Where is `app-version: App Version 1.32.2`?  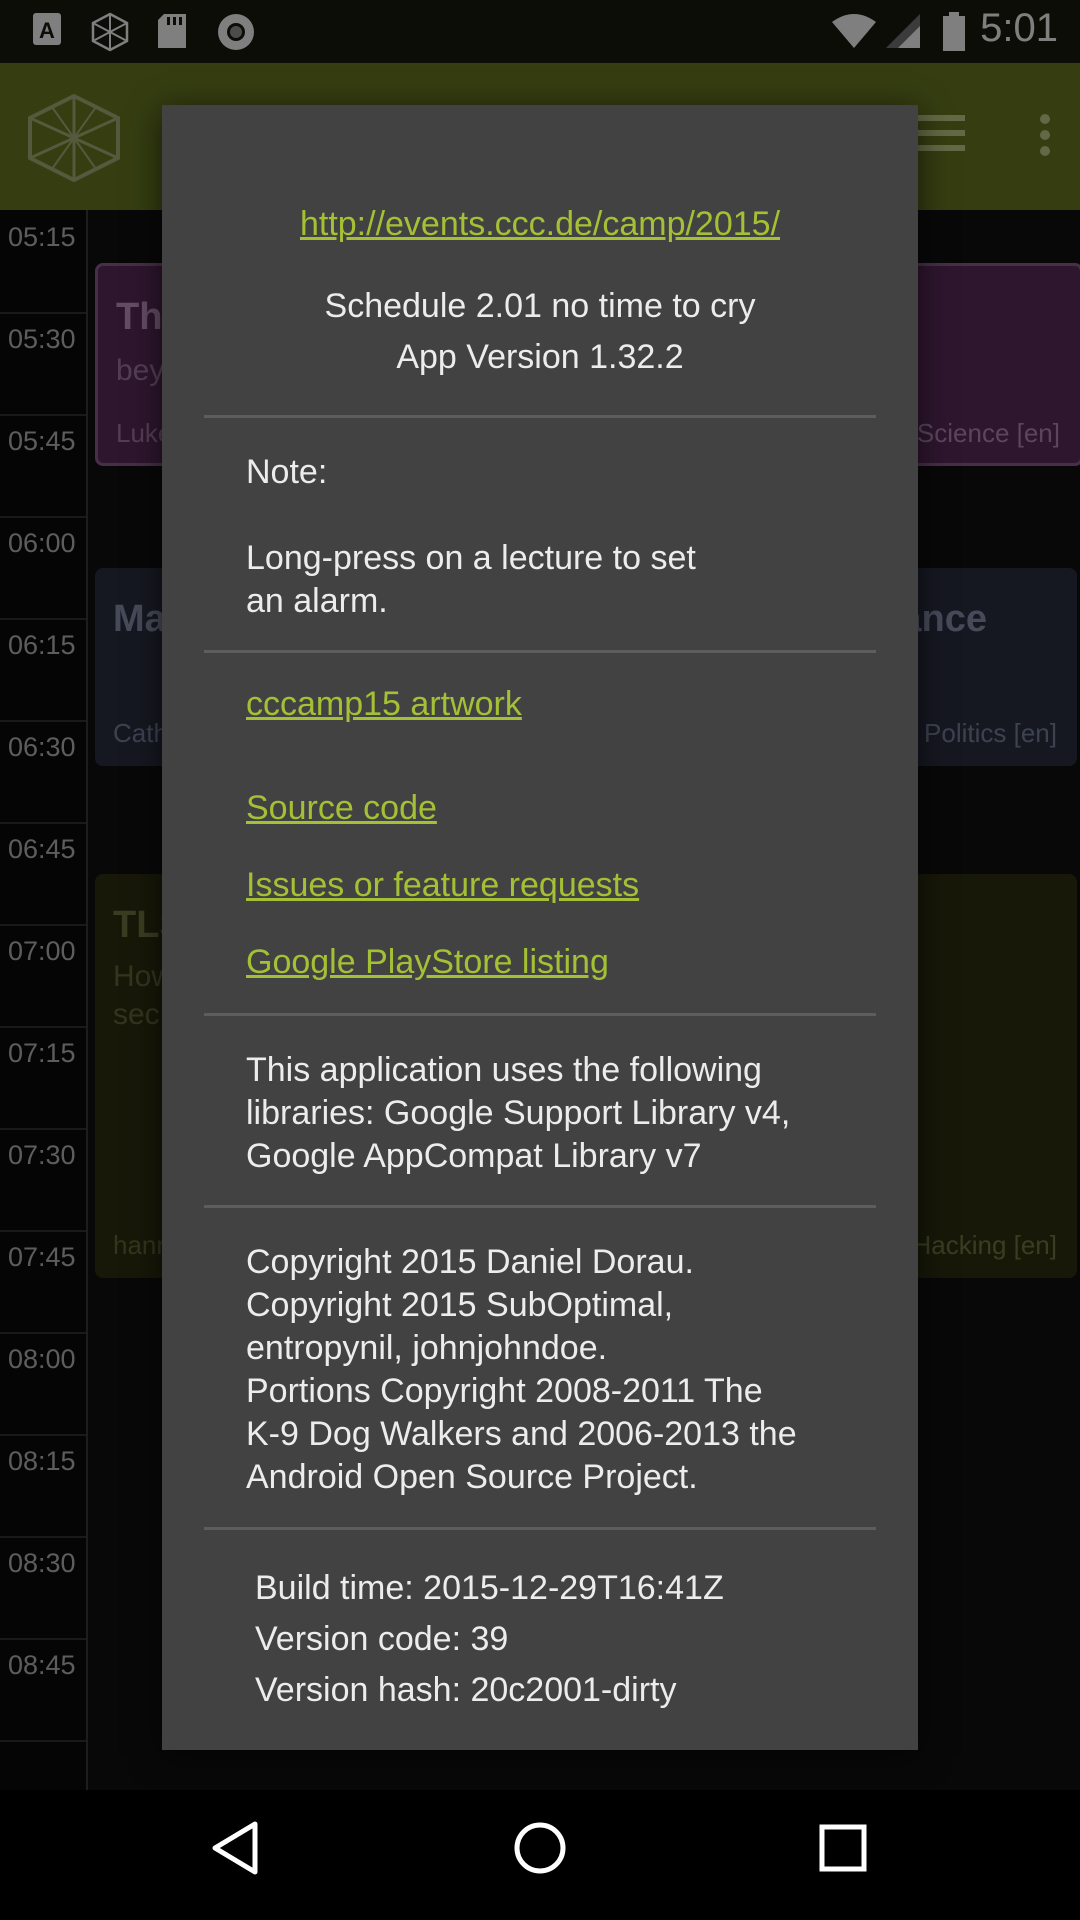
app-version: App Version 1.32.2 is located at coordinates (540, 357).